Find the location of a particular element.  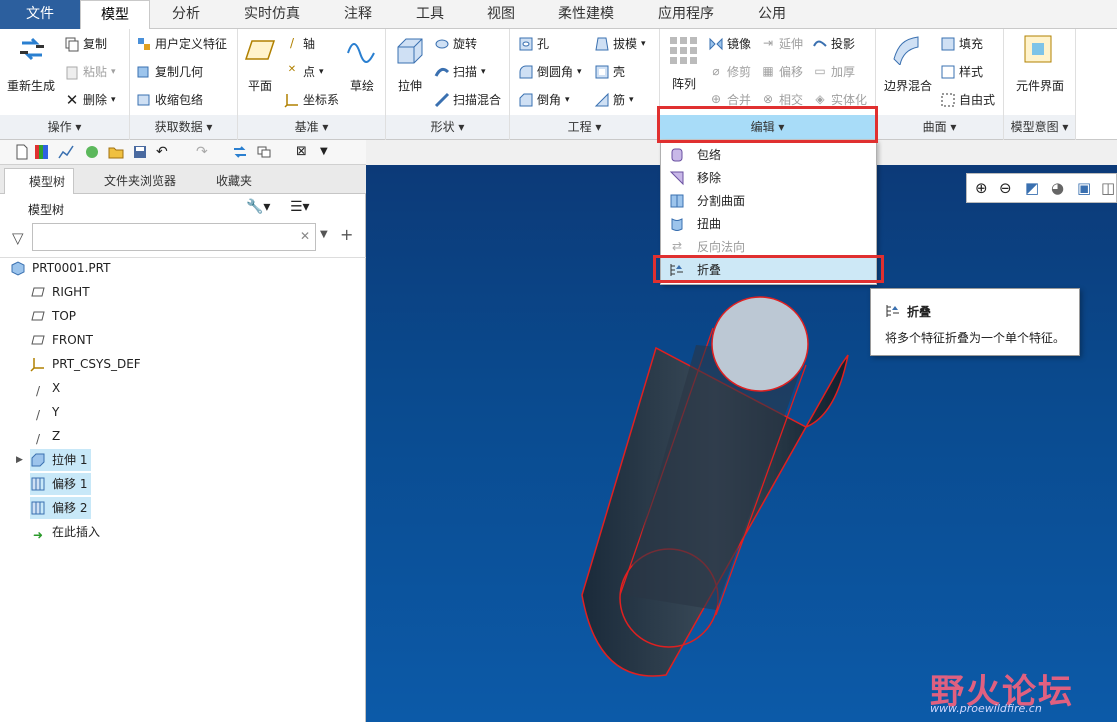

display-style-icon: ◫ is located at coordinates (1108, 188).